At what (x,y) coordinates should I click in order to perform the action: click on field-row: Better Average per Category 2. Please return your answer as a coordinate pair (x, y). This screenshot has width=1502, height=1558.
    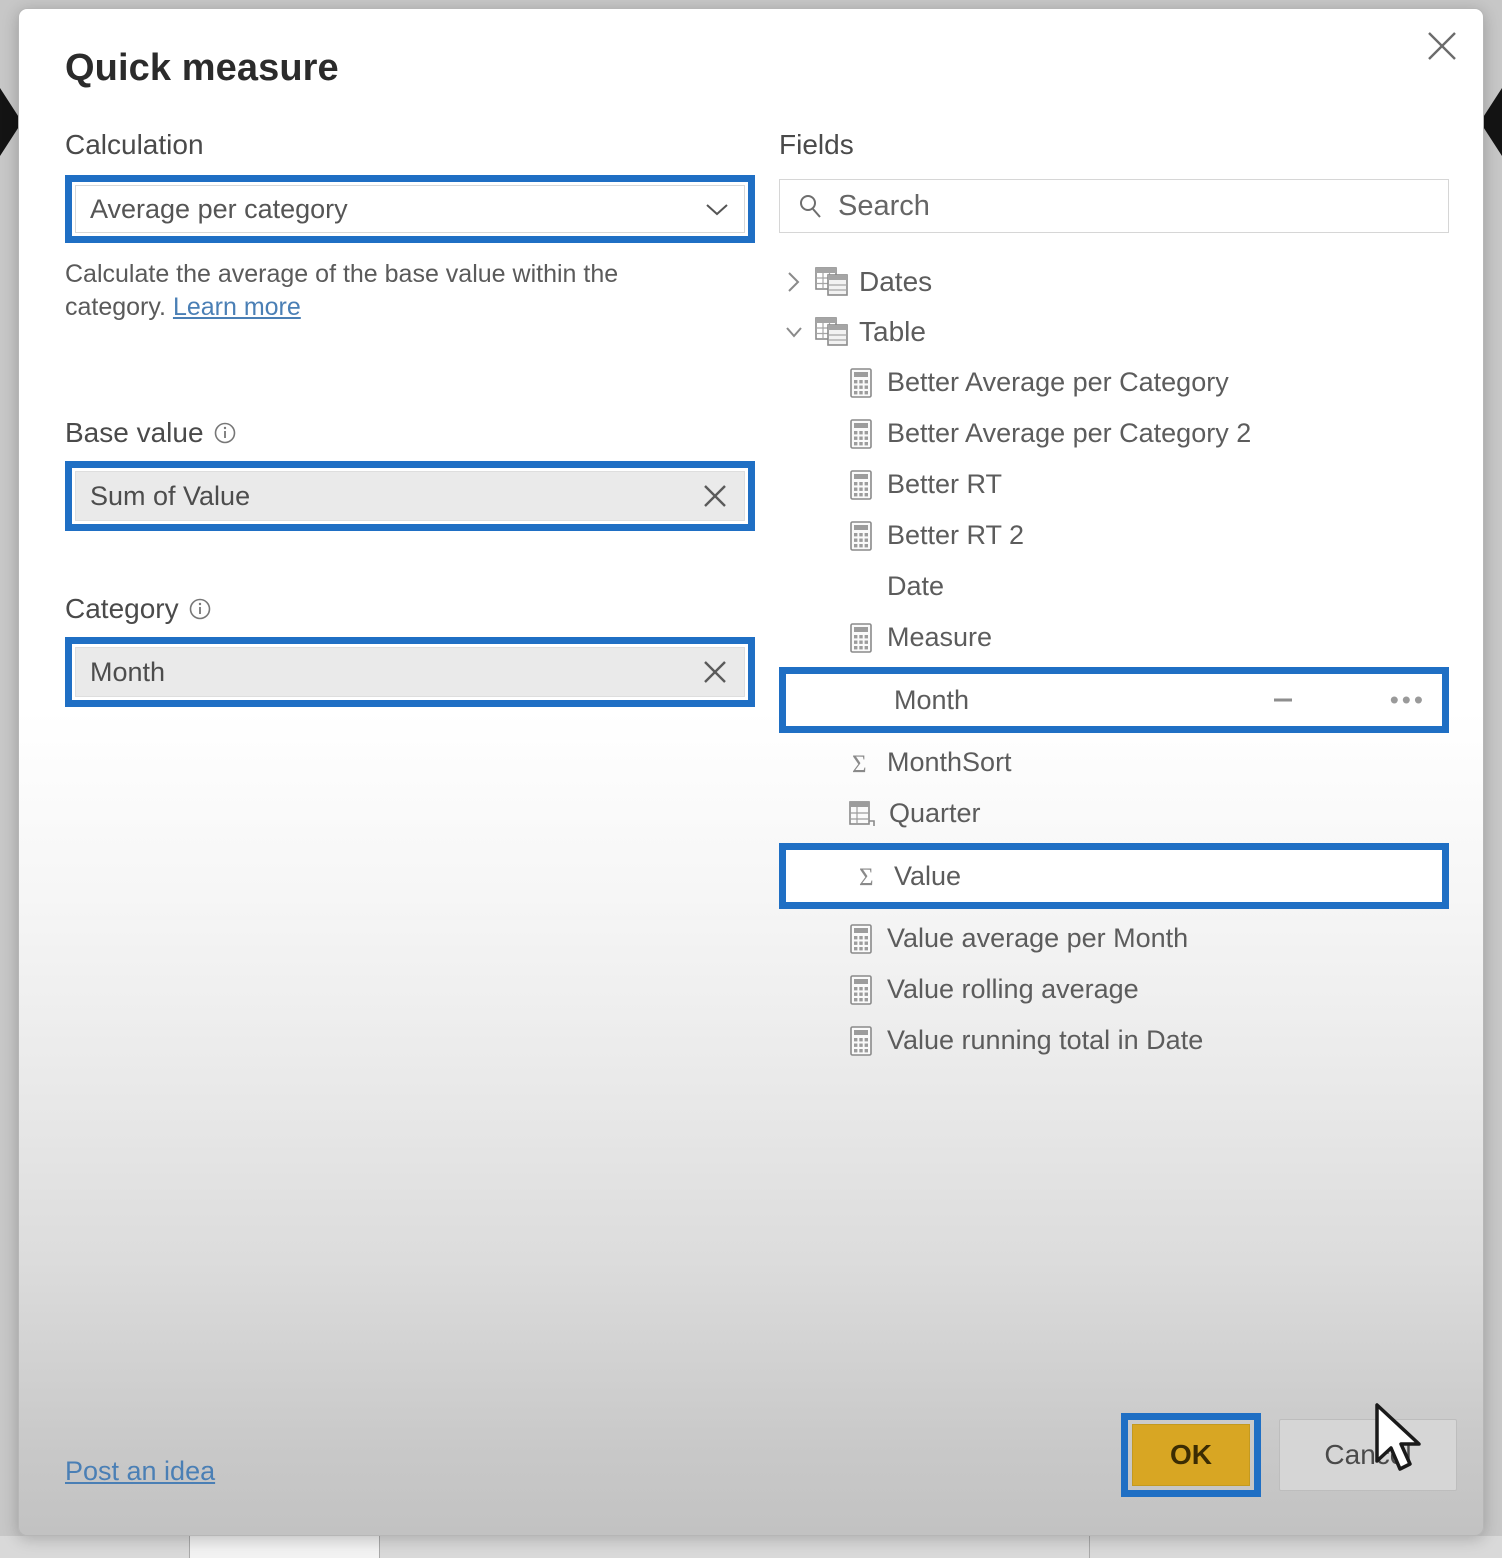
    Looking at the image, I should click on (1114, 433).